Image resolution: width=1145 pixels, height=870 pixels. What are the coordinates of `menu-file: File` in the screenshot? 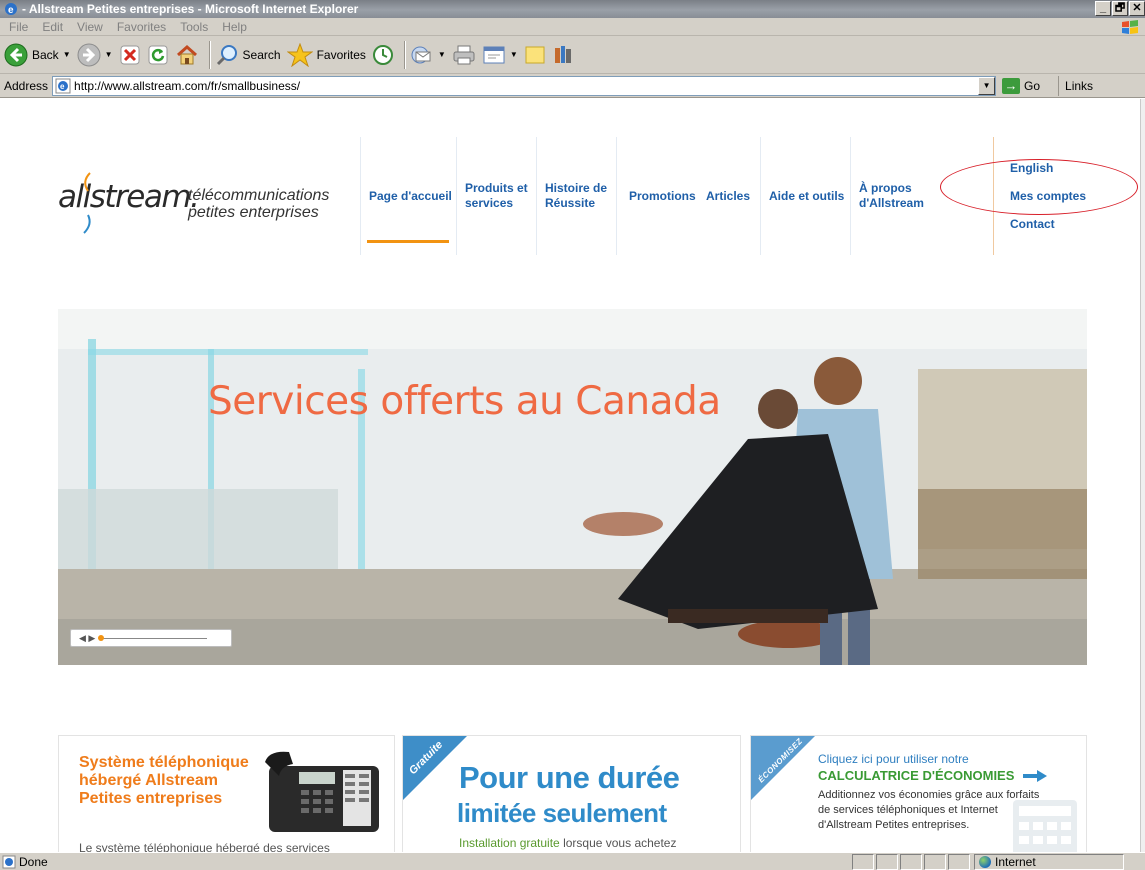 It's located at (18, 27).